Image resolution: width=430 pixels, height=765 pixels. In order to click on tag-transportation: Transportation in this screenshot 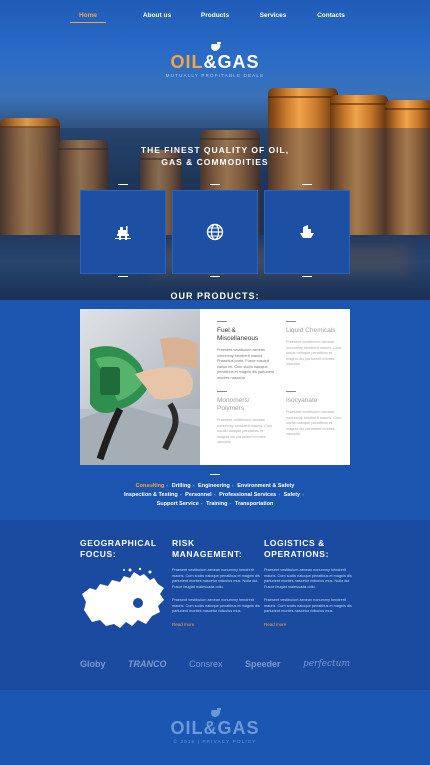, I will do `click(254, 504)`.